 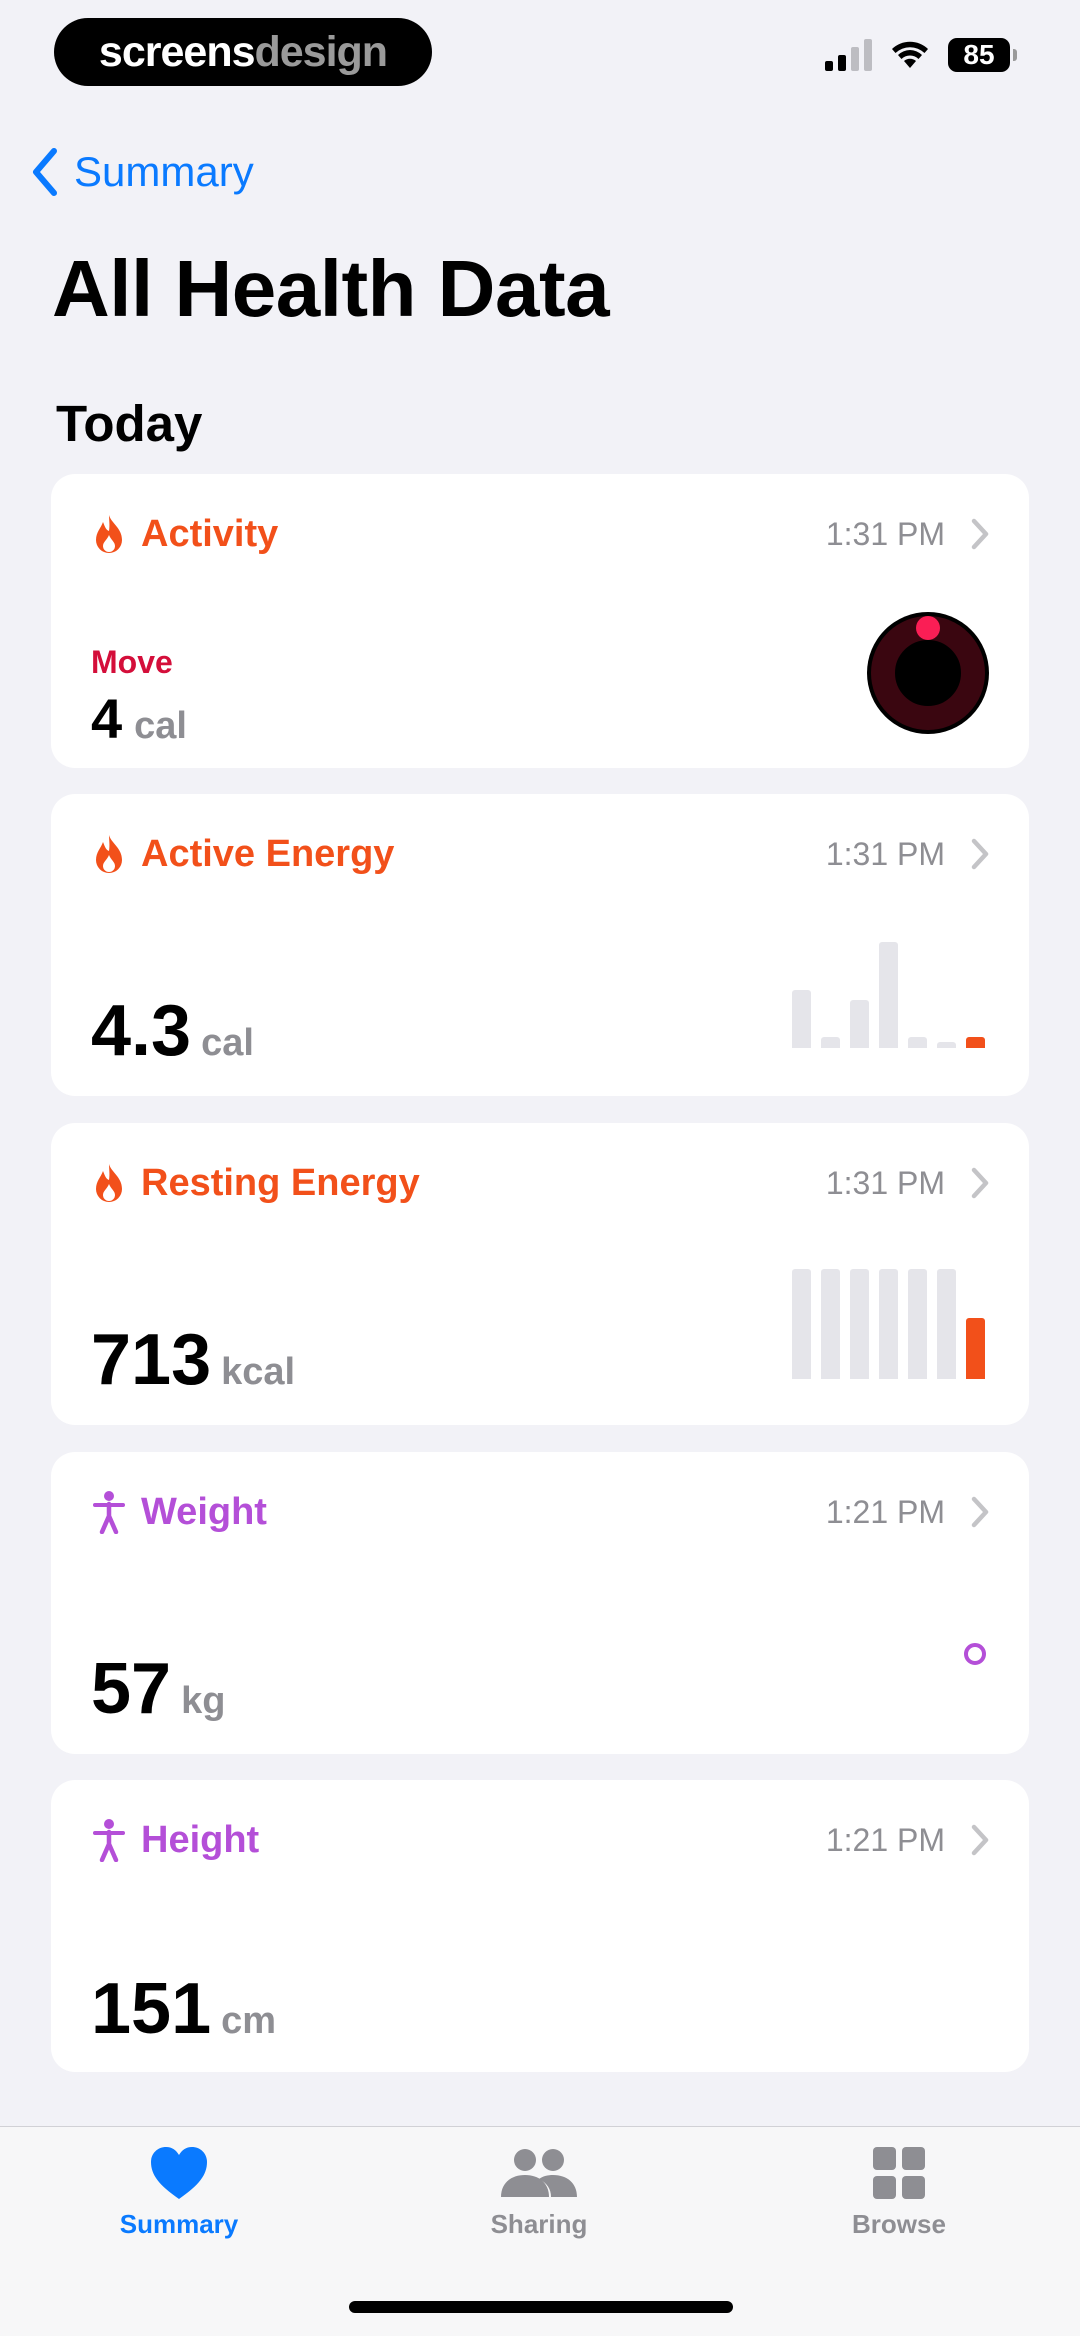 What do you see at coordinates (160, 726) in the screenshot?
I see `move-value-unit: cal` at bounding box center [160, 726].